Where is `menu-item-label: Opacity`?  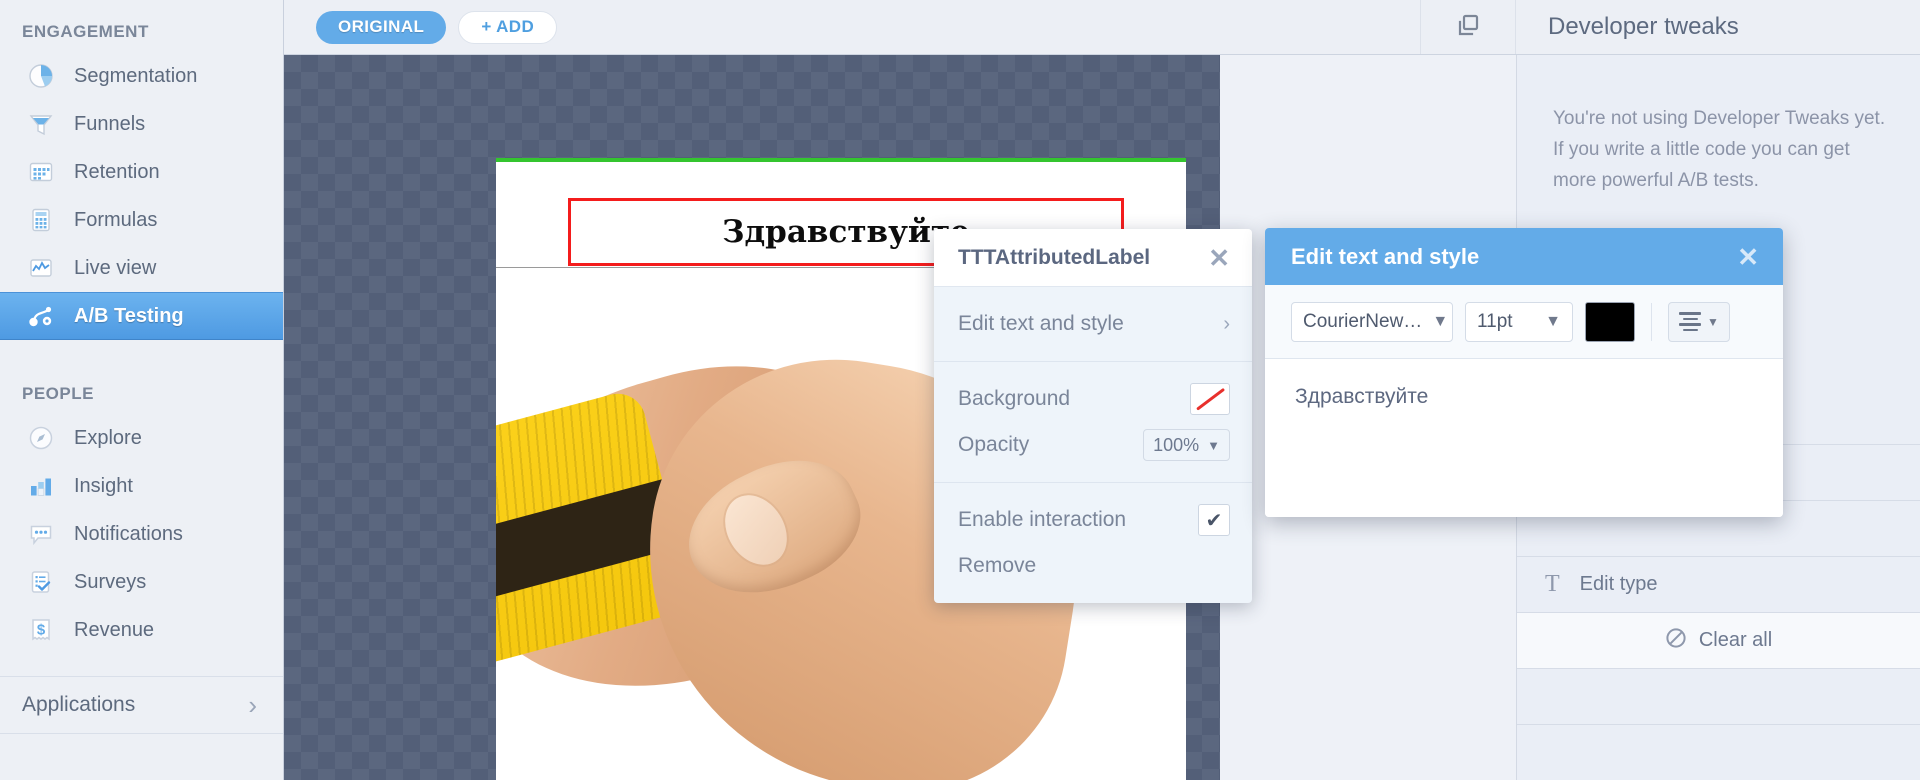 menu-item-label: Opacity is located at coordinates (994, 444).